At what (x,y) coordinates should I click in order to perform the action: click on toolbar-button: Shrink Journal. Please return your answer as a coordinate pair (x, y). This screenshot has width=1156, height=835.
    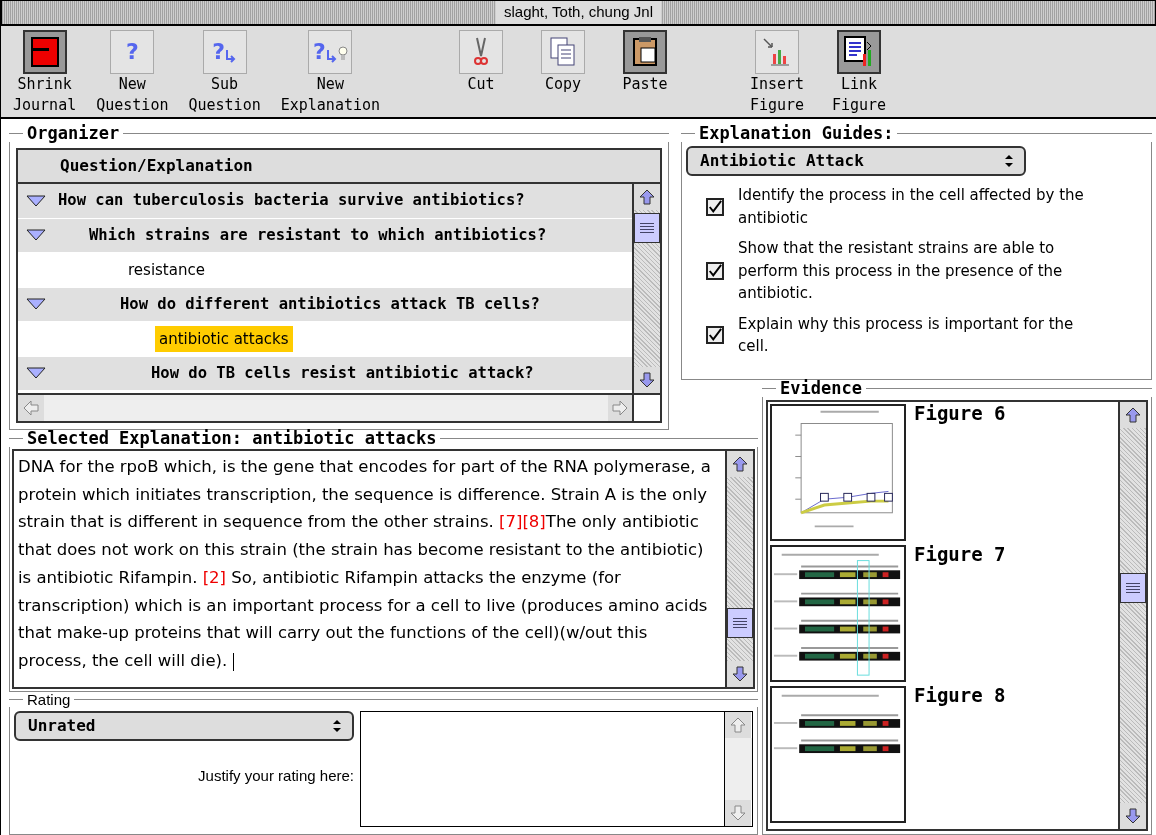
    Looking at the image, I should click on (45, 73).